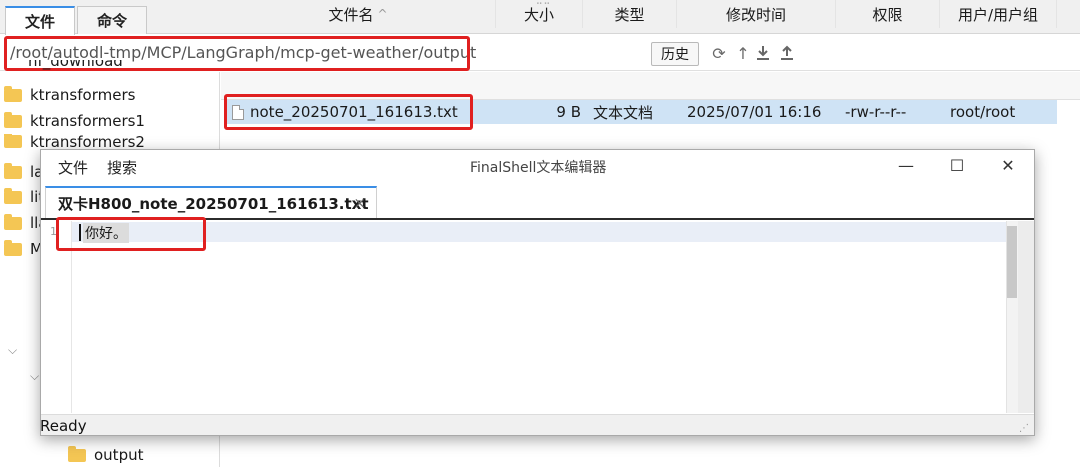 The width and height of the screenshot is (1080, 467). What do you see at coordinates (56, 317) in the screenshot?
I see `line-number-gutter` at bounding box center [56, 317].